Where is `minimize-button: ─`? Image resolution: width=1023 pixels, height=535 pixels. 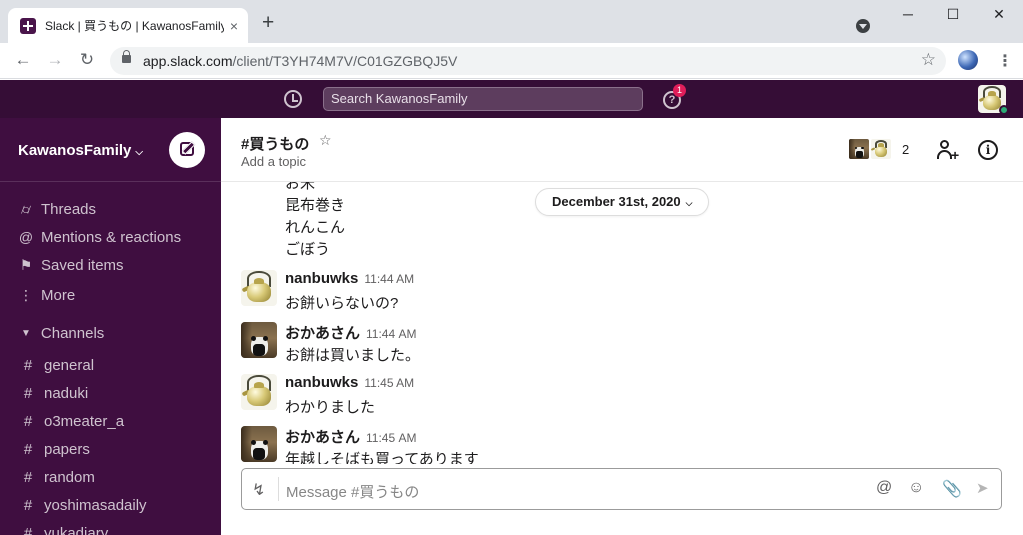
minimize-button: ─ is located at coordinates (908, 14).